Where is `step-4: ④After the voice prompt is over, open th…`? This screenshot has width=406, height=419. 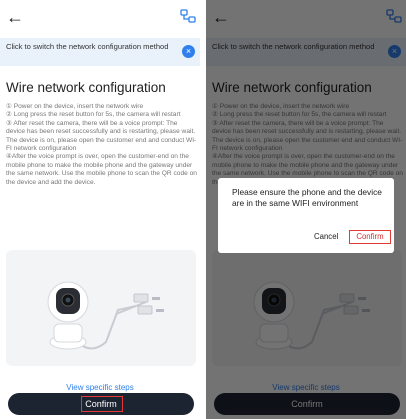 step-4: ④After the voice prompt is over, open th… is located at coordinates (101, 169).